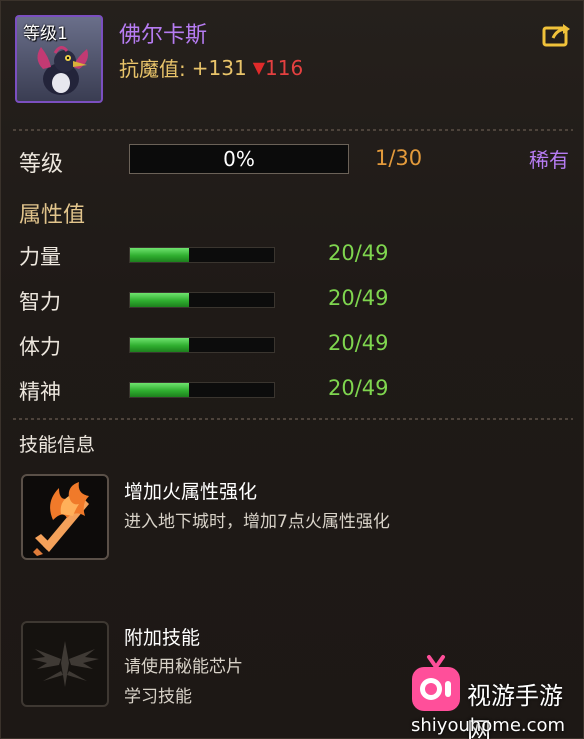 This screenshot has width=584, height=739. What do you see at coordinates (61, 519) in the screenshot?
I see `fire-sword-graphic` at bounding box center [61, 519].